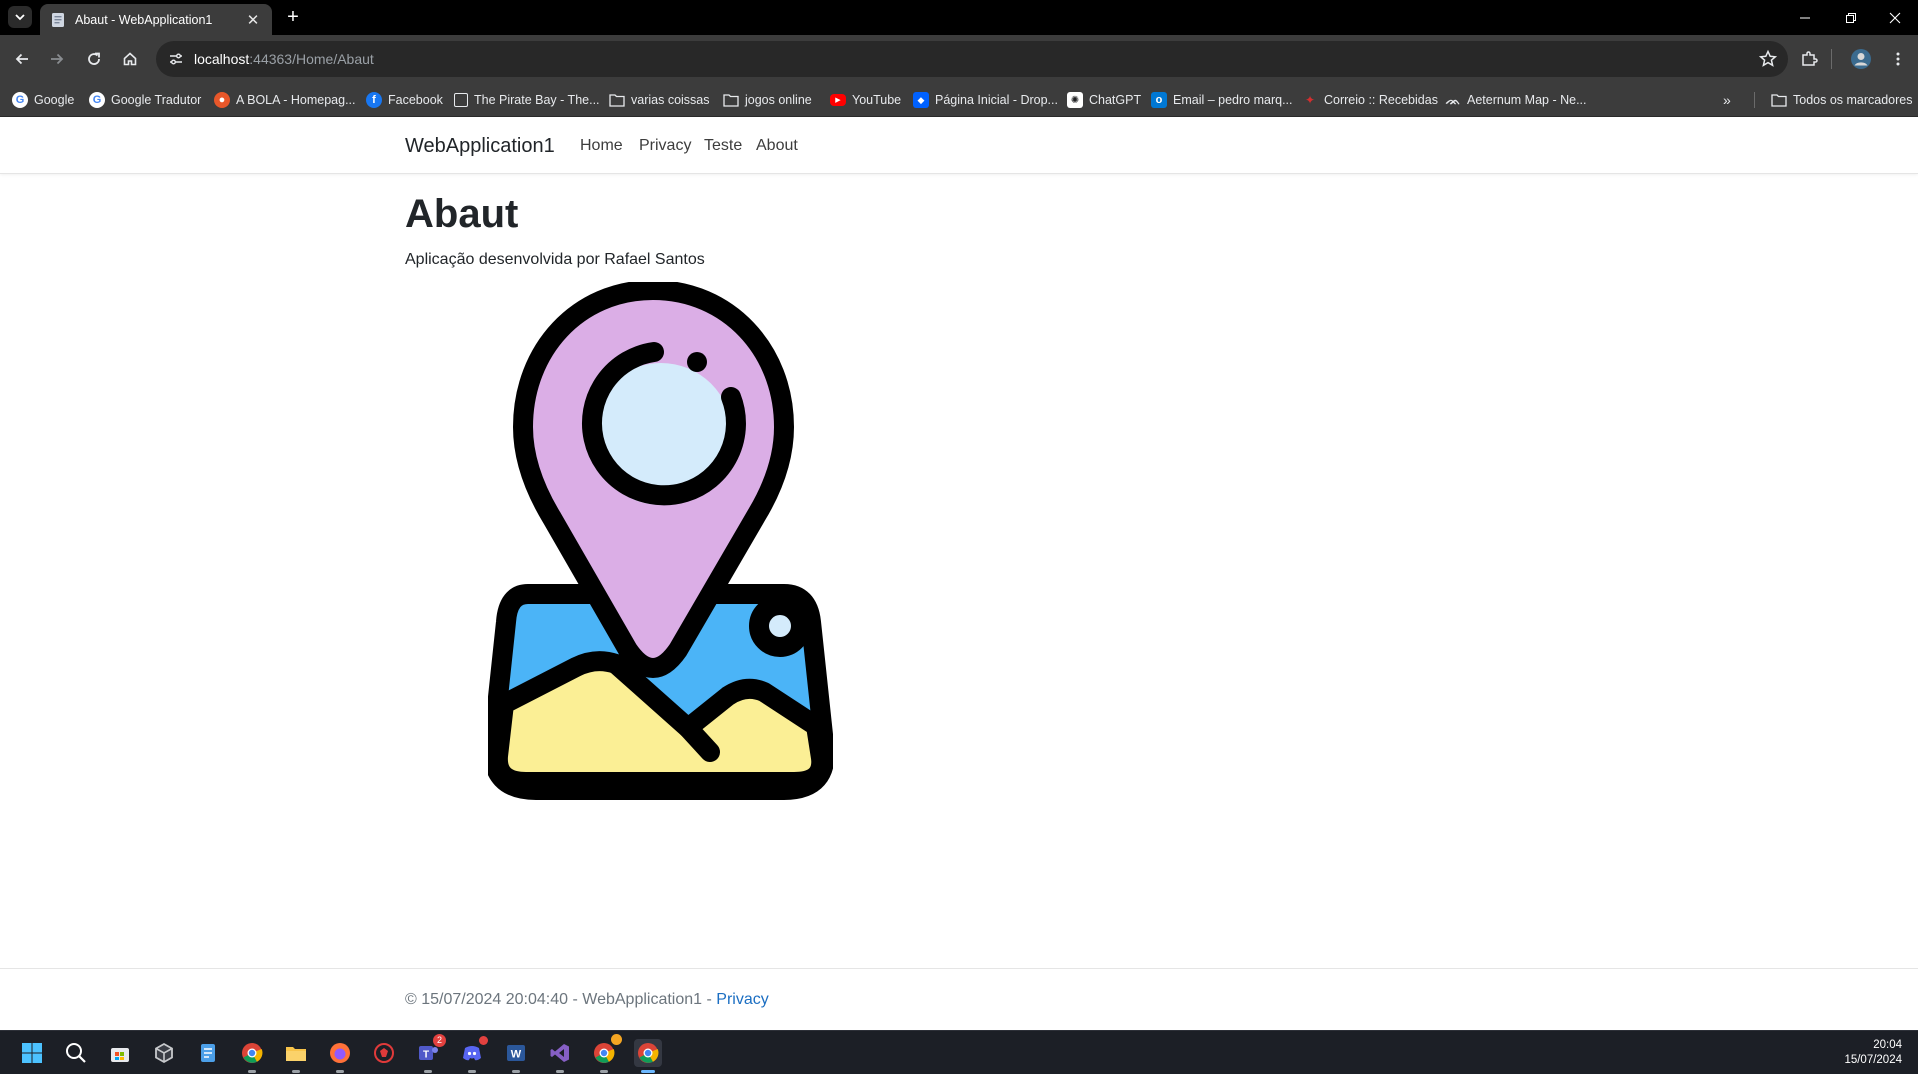 The image size is (1918, 1074). I want to click on url-text: localhost:44363/Home/Abaut, so click(284, 59).